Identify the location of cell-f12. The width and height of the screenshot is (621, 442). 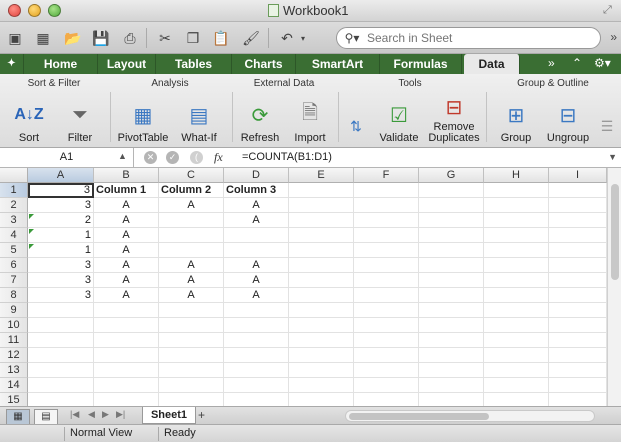
(386, 355).